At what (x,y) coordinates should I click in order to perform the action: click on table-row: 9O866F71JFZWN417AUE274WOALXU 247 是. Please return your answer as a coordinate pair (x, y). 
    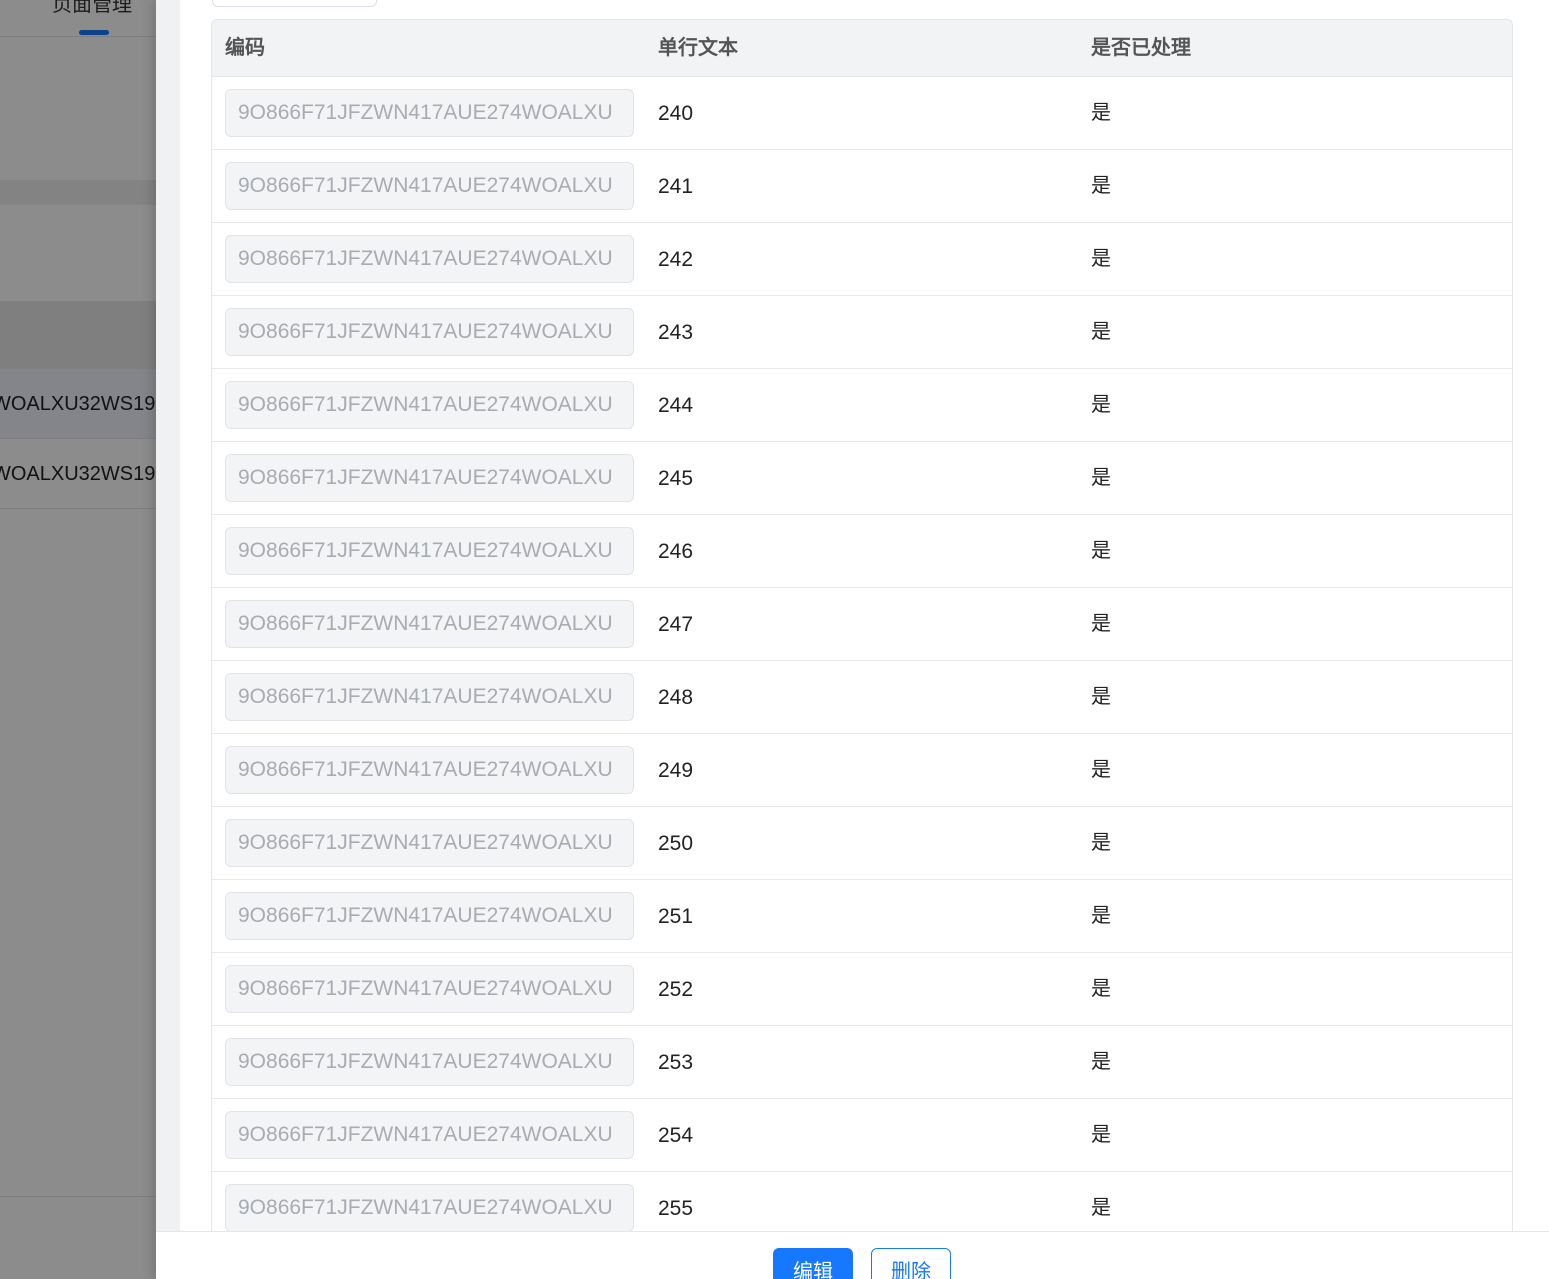
    Looking at the image, I should click on (862, 624).